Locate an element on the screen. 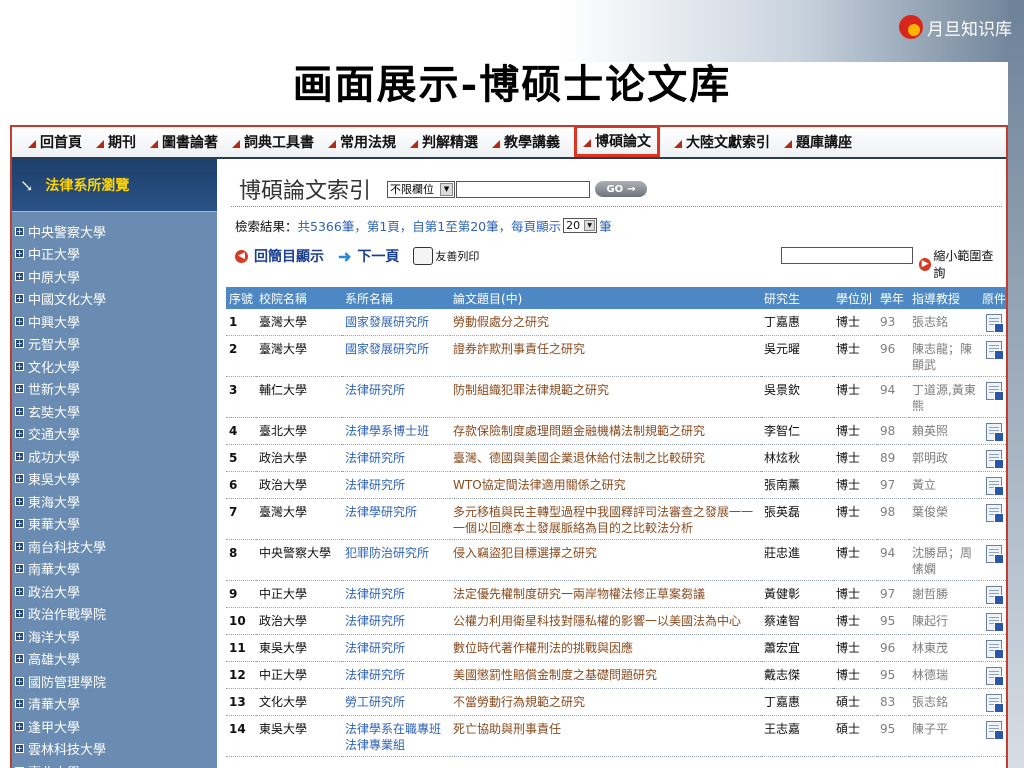 The height and width of the screenshot is (768, 1024). thesis-title-link: WTO協定間法律適用關係之研究 is located at coordinates (605, 485).